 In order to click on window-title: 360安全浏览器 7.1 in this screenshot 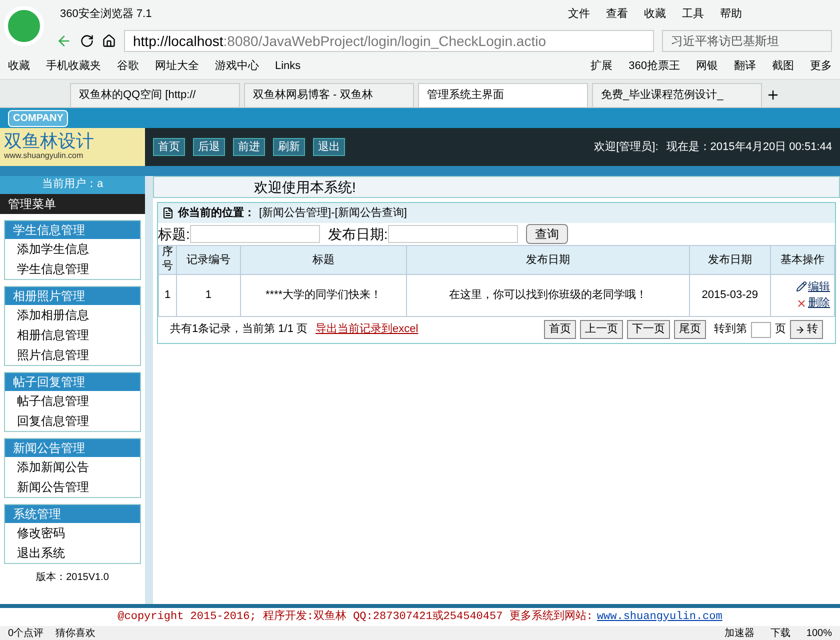, I will do `click(106, 14)`.